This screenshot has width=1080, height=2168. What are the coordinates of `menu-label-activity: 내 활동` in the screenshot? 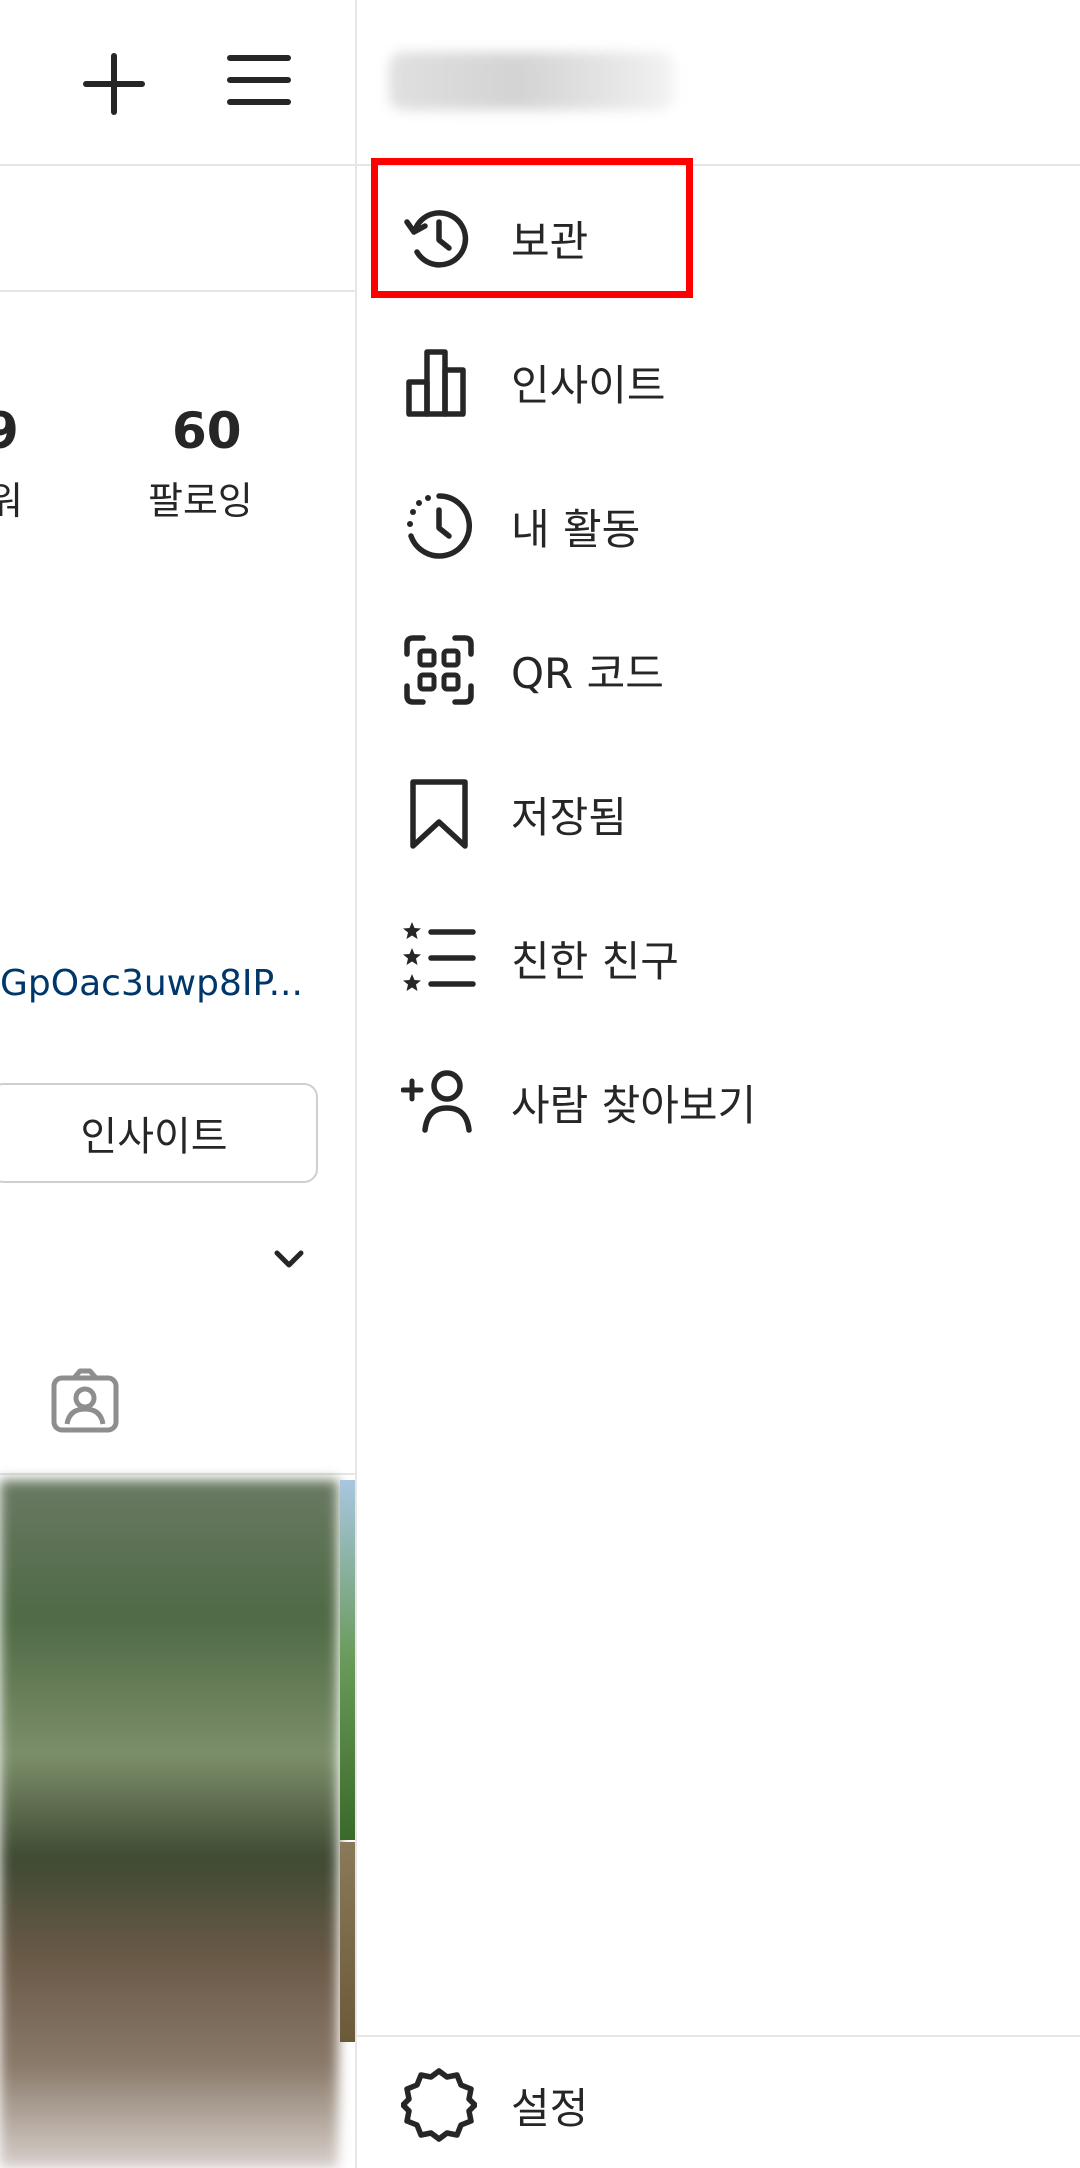 It's located at (576, 529).